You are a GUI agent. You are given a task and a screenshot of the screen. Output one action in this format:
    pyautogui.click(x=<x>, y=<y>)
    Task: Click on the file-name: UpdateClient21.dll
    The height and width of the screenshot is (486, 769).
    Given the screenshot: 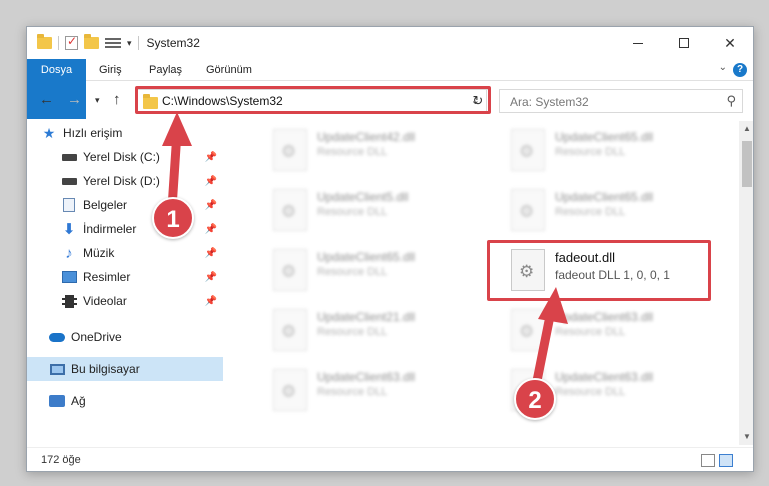 What is the action you would take?
    pyautogui.click(x=366, y=317)
    